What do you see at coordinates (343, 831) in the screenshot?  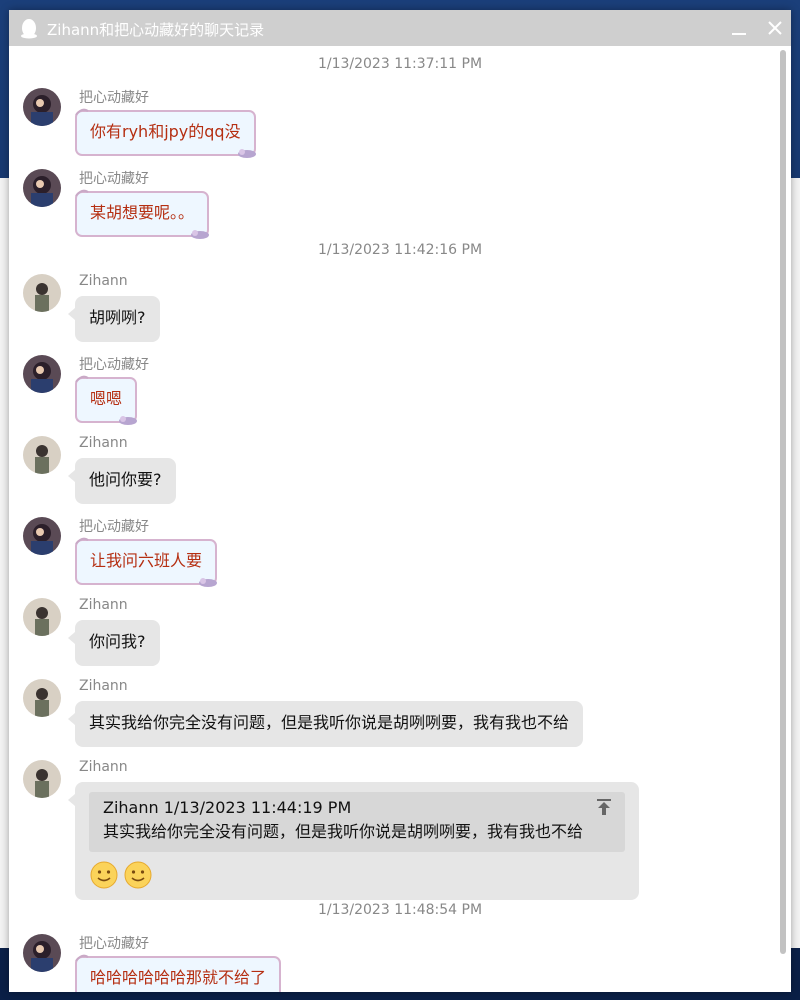 I see `quote-text: 其实我给你完全没有问题，但是我听你说是胡咧咧要，我有我也不给` at bounding box center [343, 831].